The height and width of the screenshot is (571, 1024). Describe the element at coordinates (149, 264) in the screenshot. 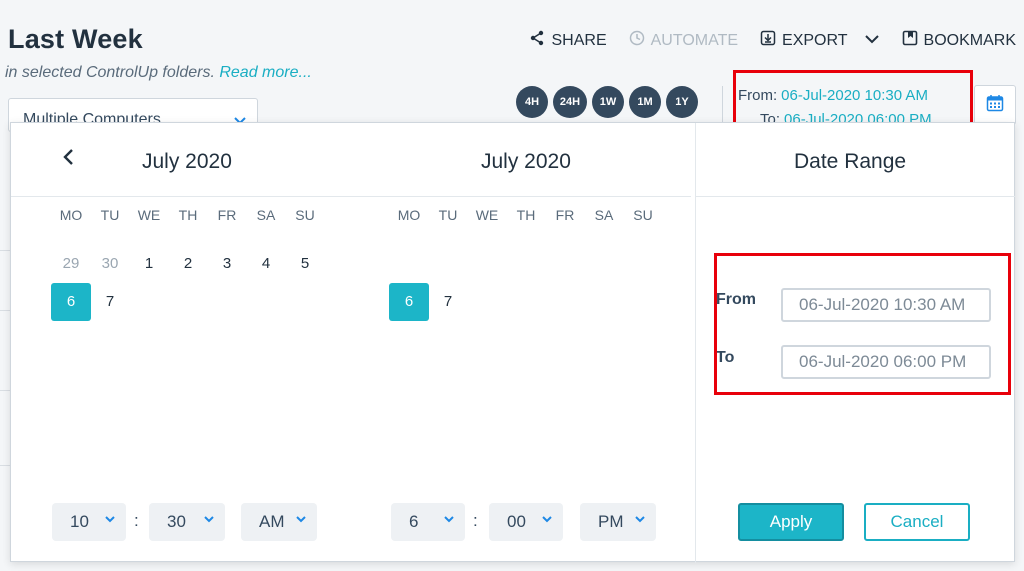

I see `calendar-day: 1` at that location.